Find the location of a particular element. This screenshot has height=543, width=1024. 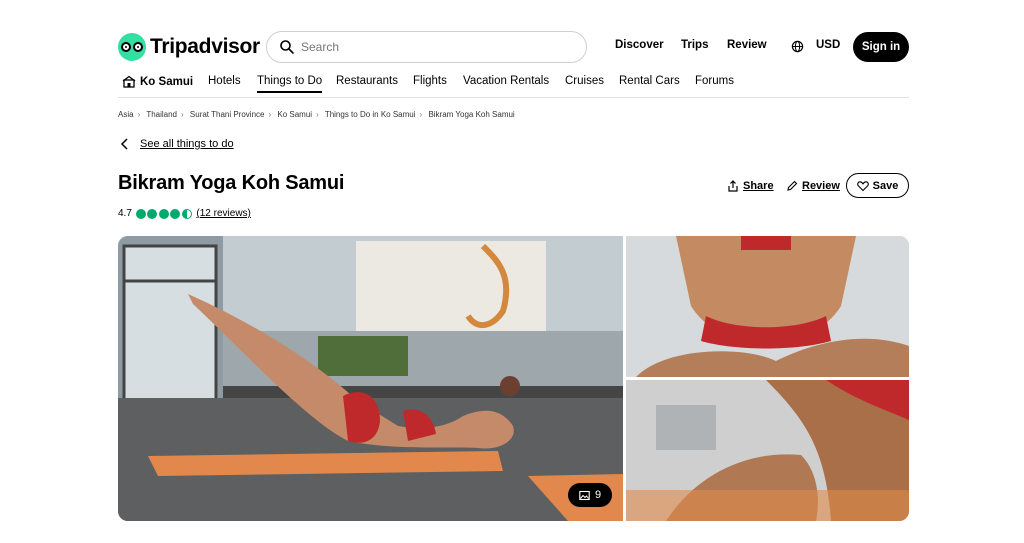

photo-count-button: 9 is located at coordinates (590, 495).